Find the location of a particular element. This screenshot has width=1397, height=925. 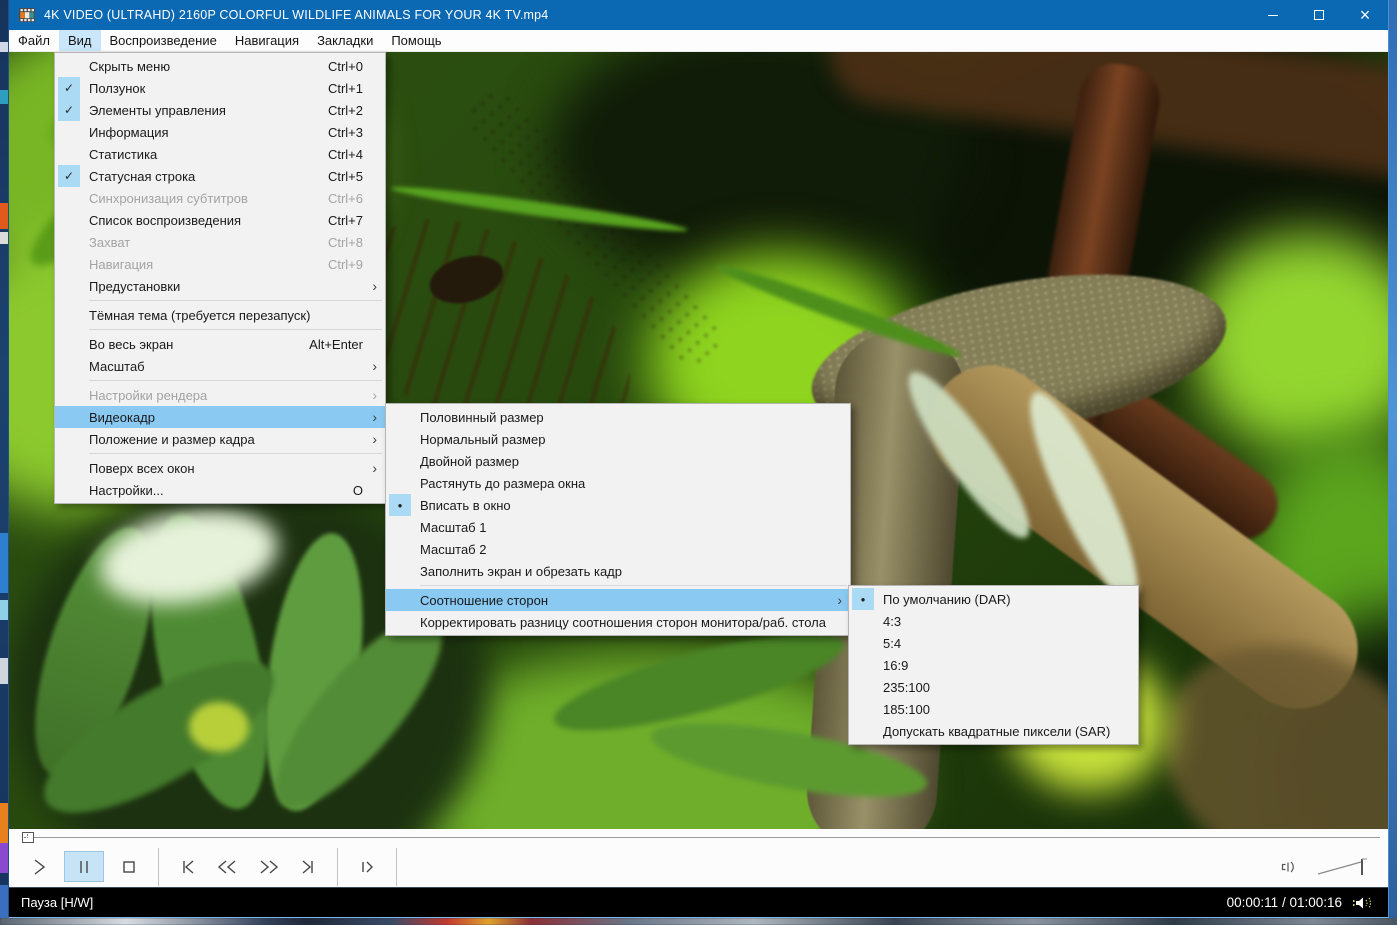

check-icon: ✓ is located at coordinates (69, 88).